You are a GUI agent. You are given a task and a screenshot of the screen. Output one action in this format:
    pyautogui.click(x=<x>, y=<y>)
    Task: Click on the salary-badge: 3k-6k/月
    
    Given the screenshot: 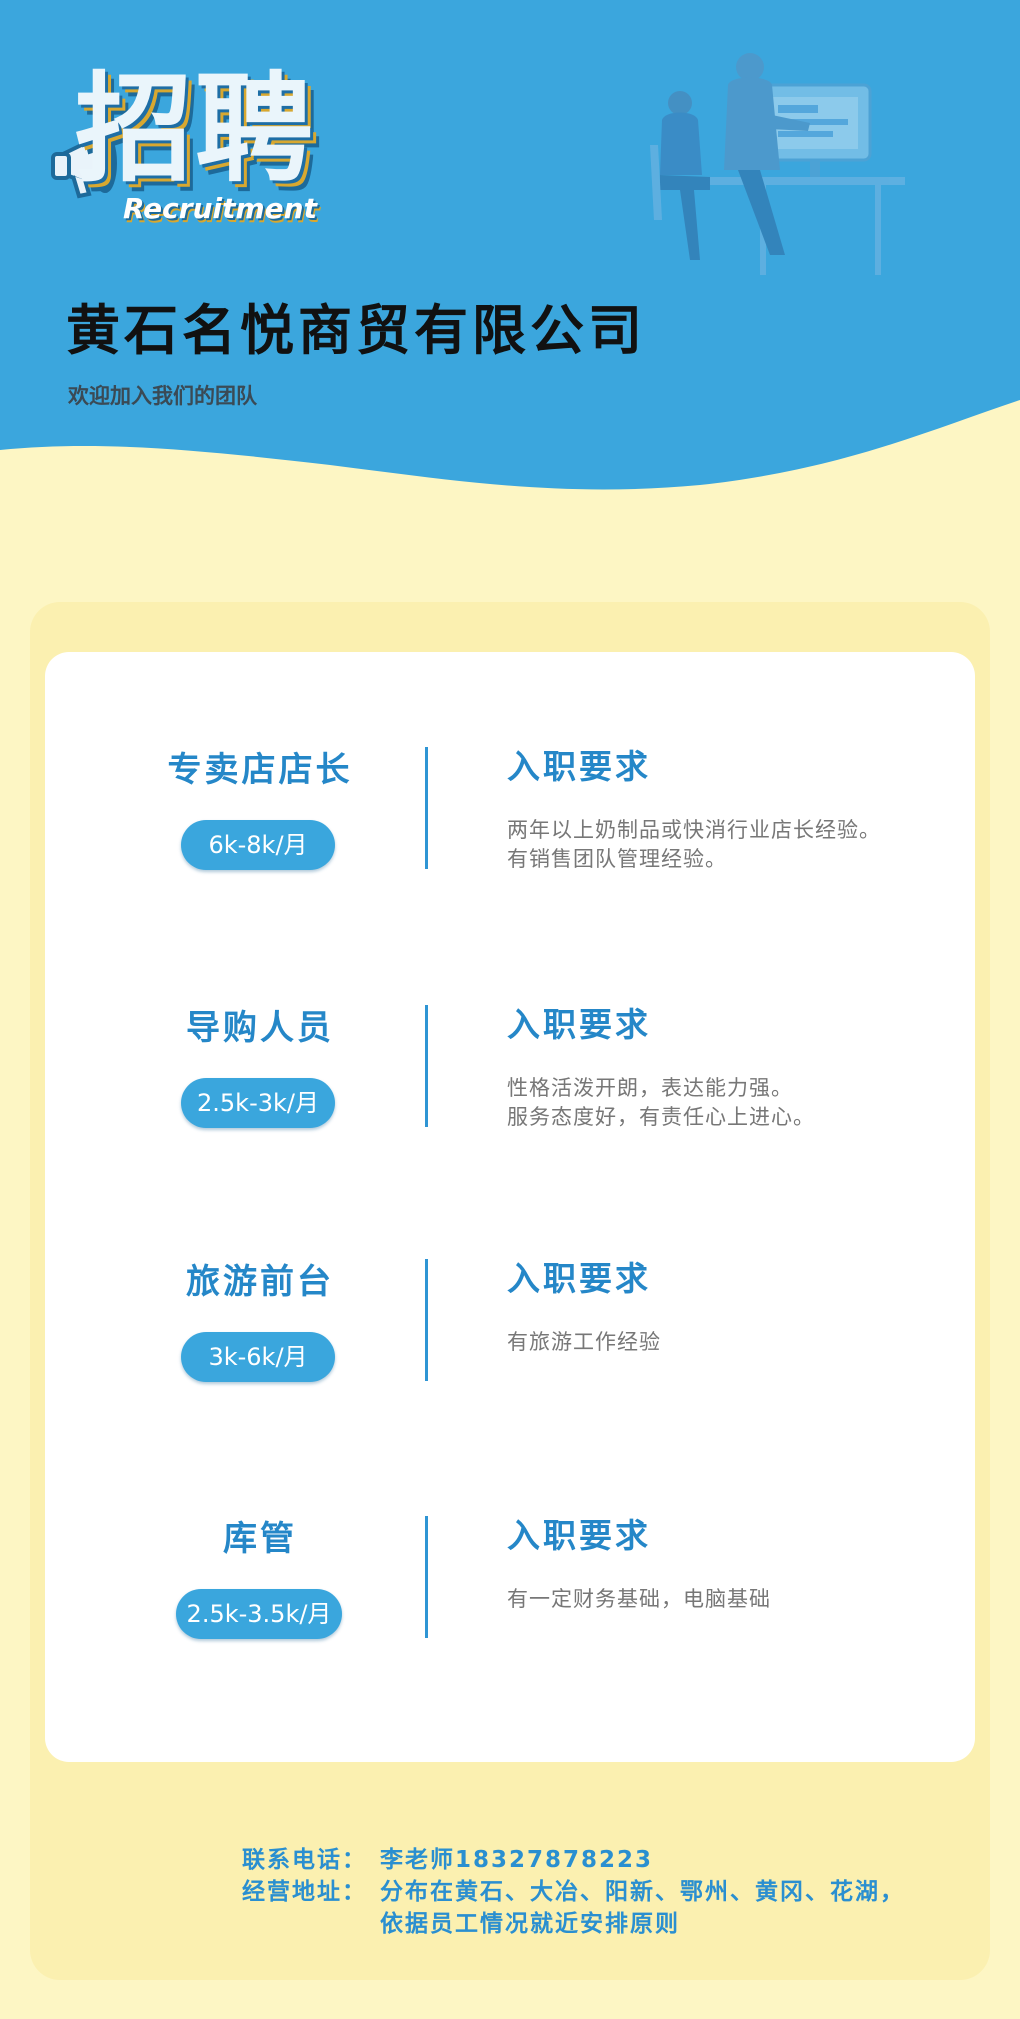 What is the action you would take?
    pyautogui.click(x=258, y=1357)
    